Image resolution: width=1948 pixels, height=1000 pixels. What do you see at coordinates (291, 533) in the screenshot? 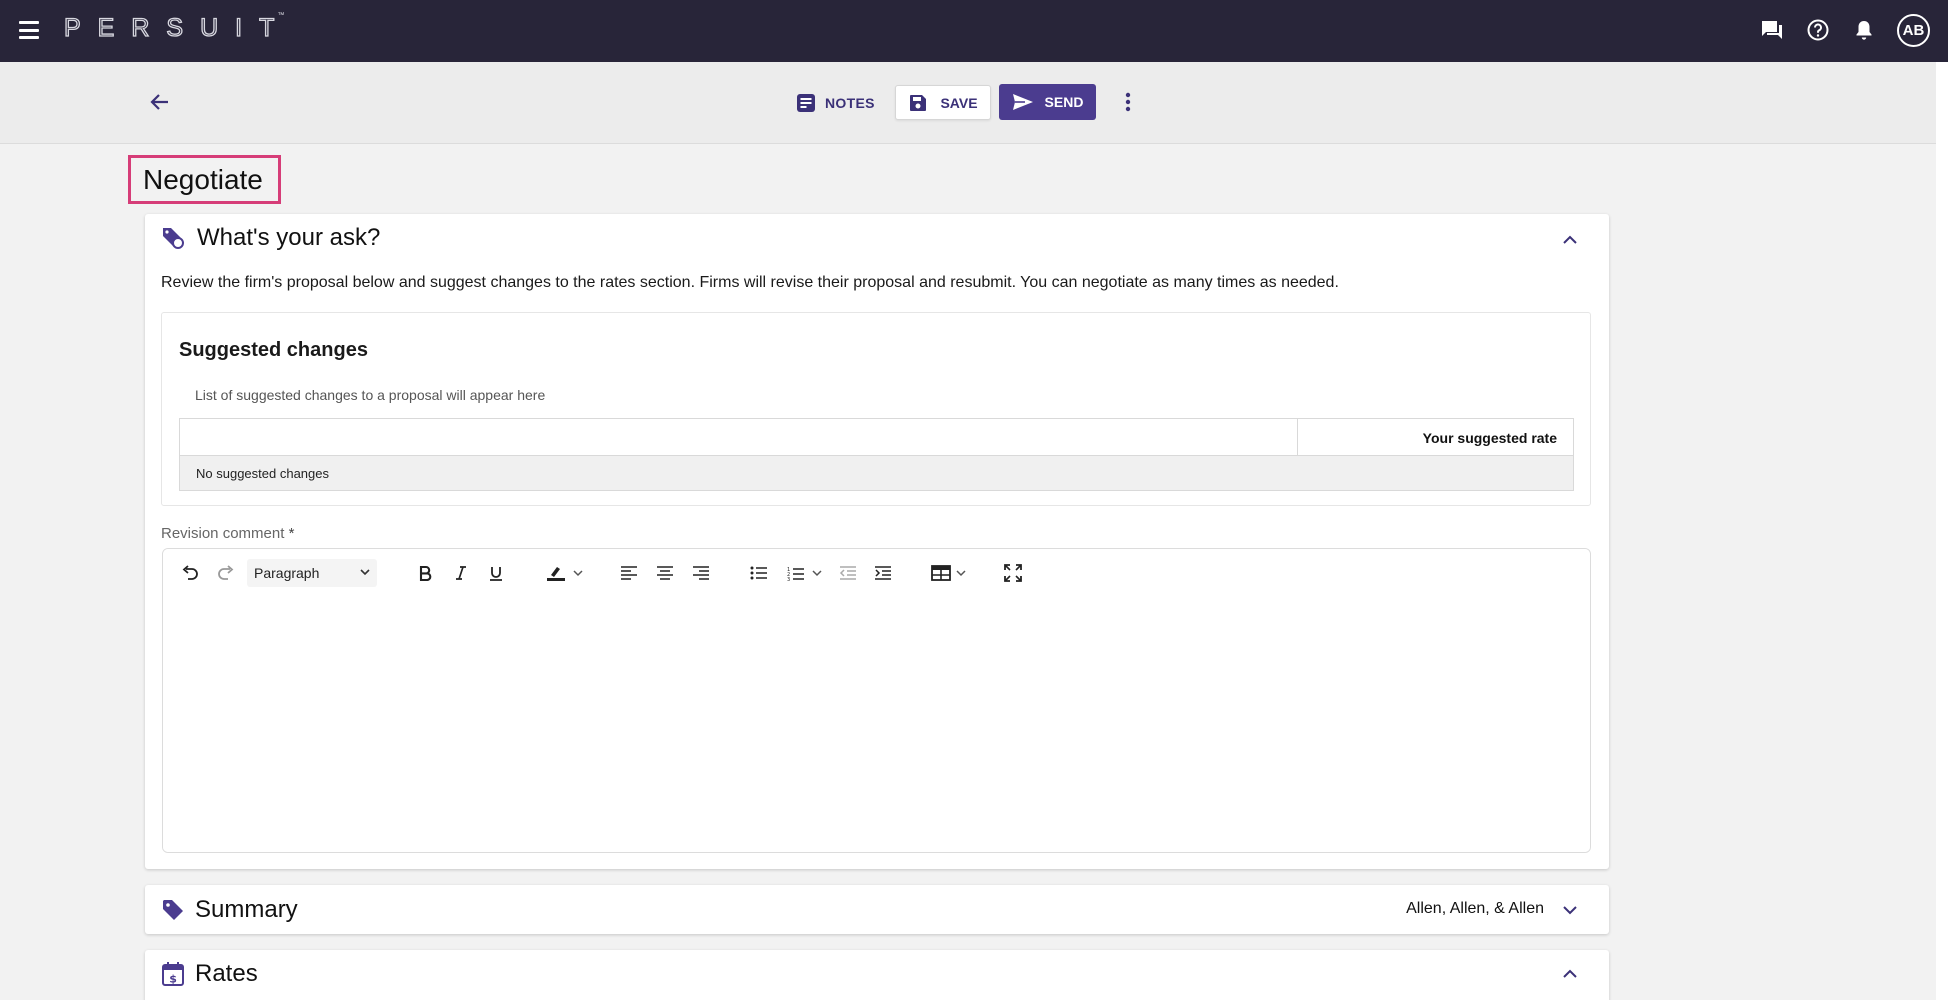
I see `required-marker: *` at bounding box center [291, 533].